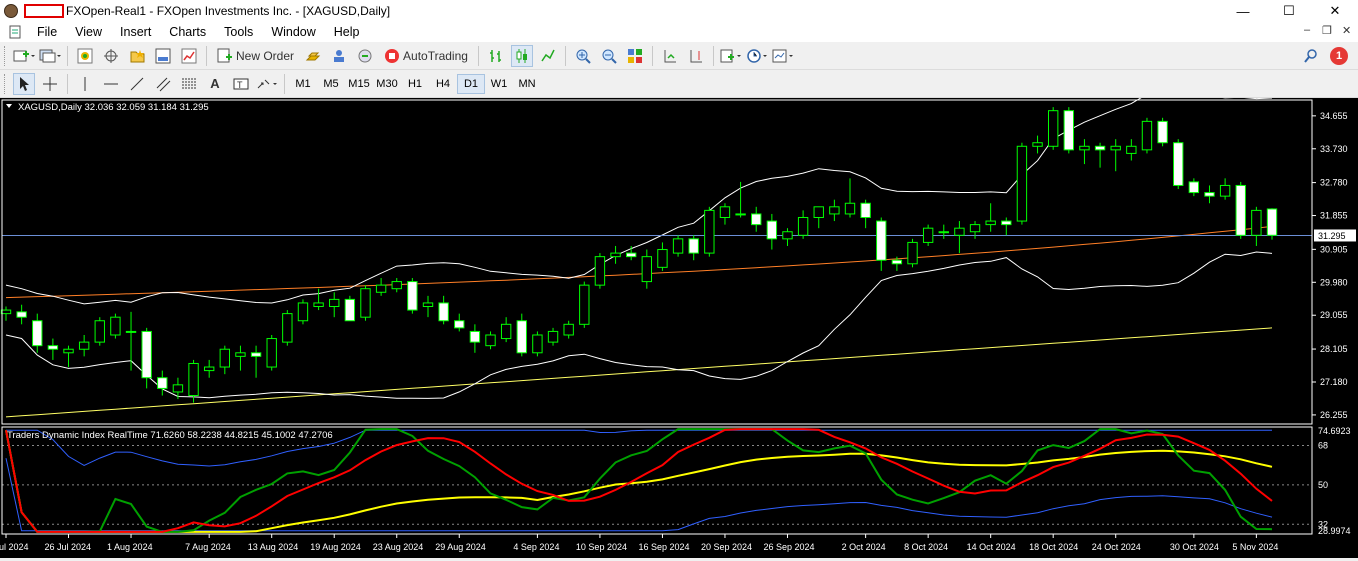 This screenshot has width=1358, height=561. What do you see at coordinates (1116, 547) in the screenshot?
I see `date-tick-label: 24 Oct 2024` at bounding box center [1116, 547].